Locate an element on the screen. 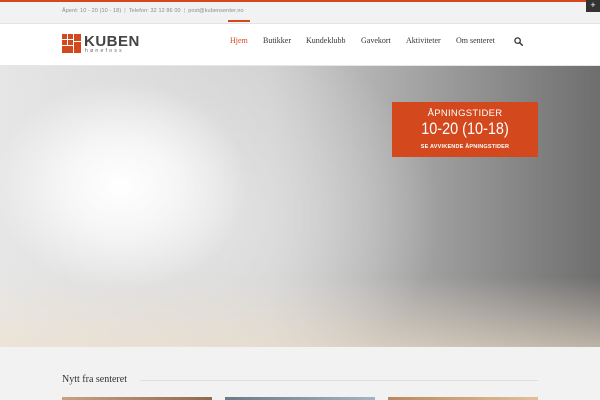 Image resolution: width=600 pixels, height=400 pixels. opening-hours-text: Åpent: 10 - 20 (10 - 18) is located at coordinates (92, 11).